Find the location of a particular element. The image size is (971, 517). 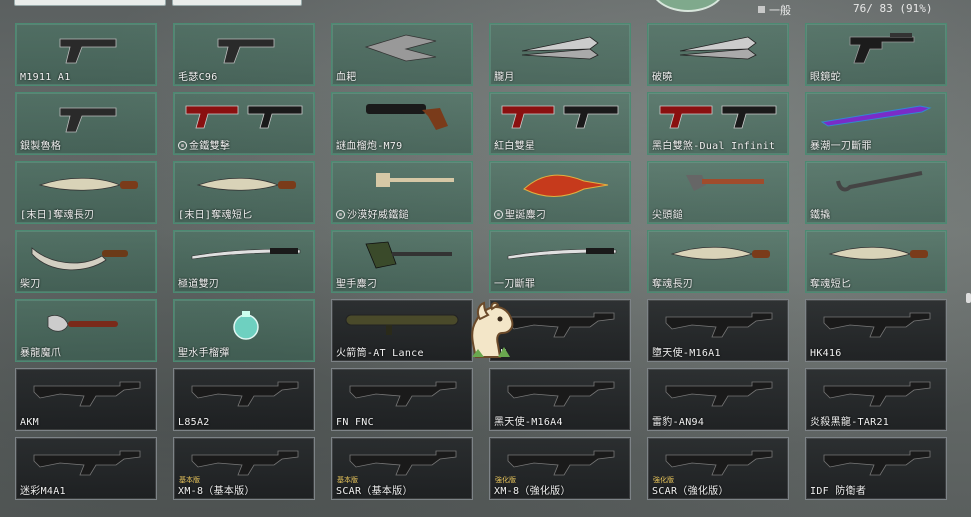

weapon-card: 一刀斷罪 is located at coordinates (560, 261).